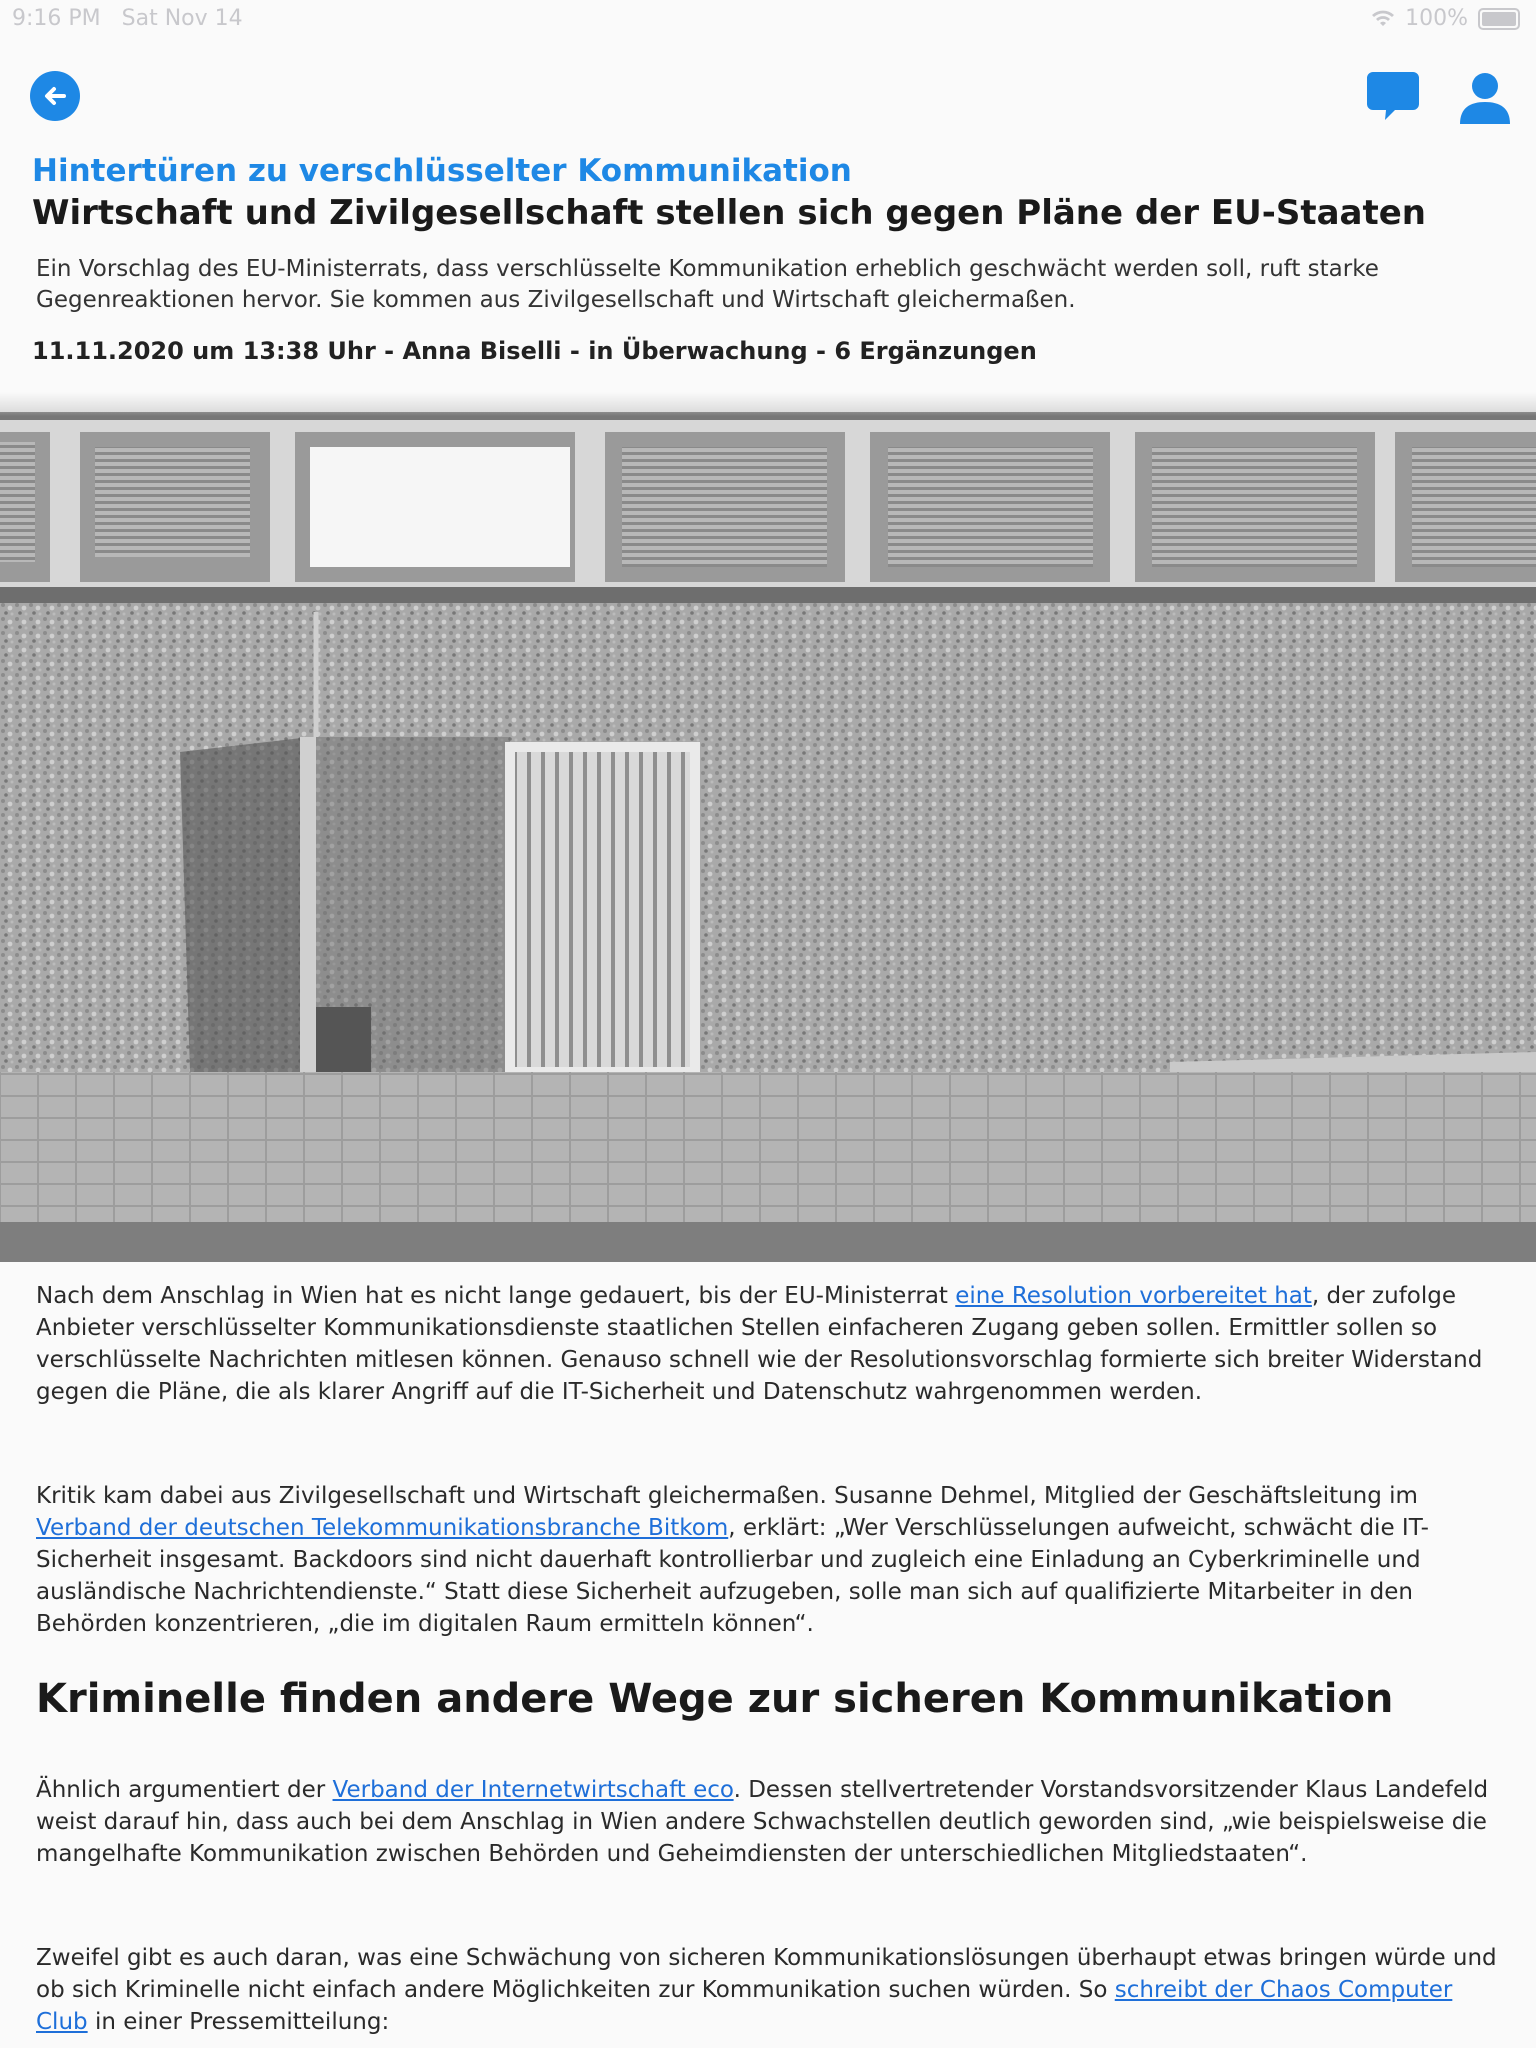 The image size is (1536, 2048). What do you see at coordinates (182, 18) in the screenshot?
I see `status-date: Sat Nov 14` at bounding box center [182, 18].